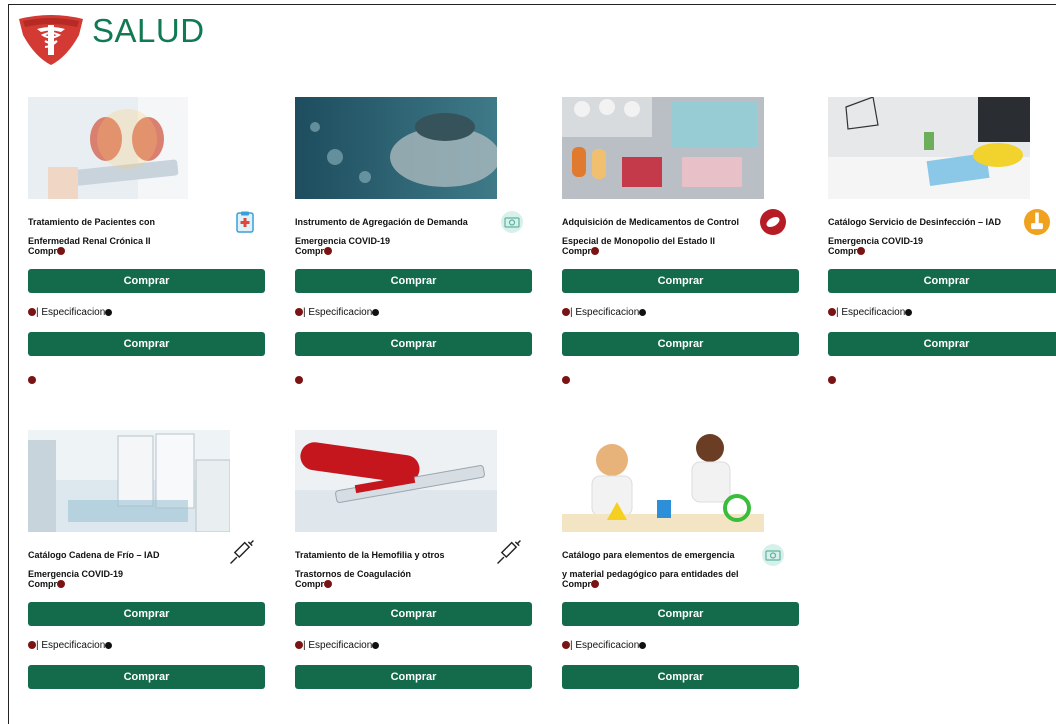 The width and height of the screenshot is (1056, 724). I want to click on pill-icon, so click(773, 222).